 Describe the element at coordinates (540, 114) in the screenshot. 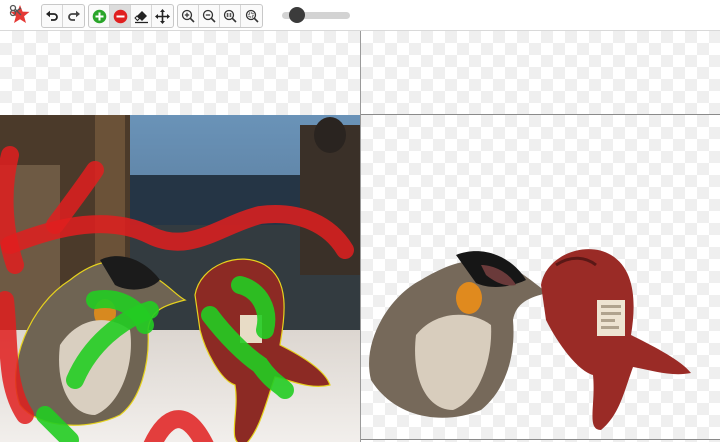

I see `photo-top-edge` at that location.